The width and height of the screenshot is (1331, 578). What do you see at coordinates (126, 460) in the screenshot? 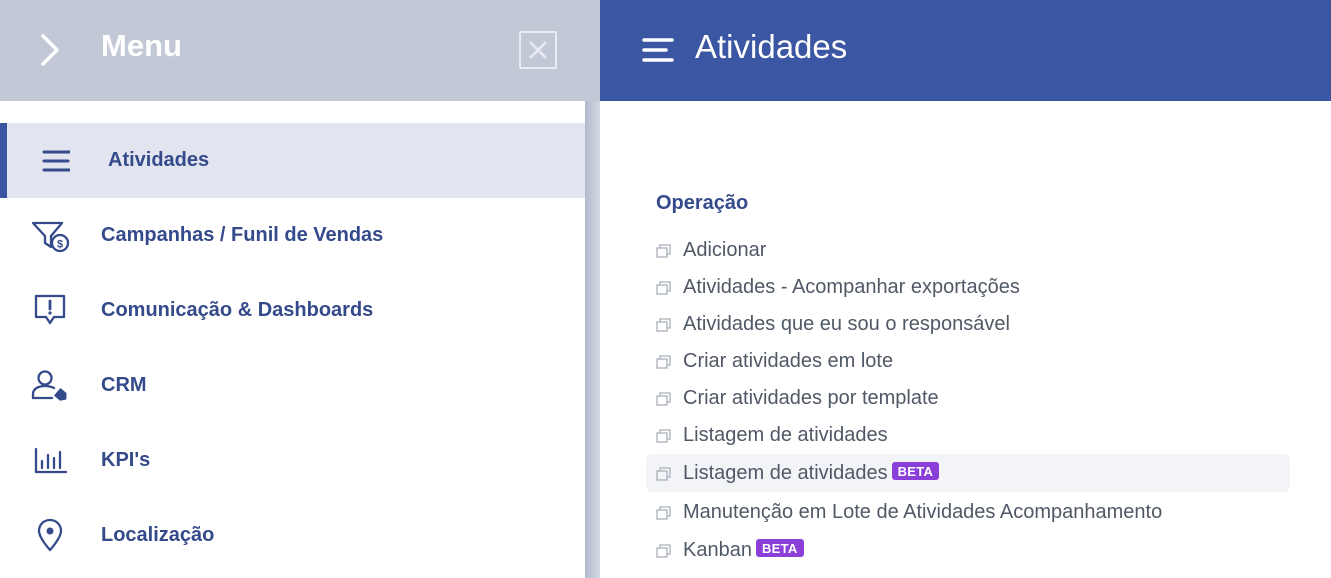
I see `menu-item-label: KPI's` at bounding box center [126, 460].